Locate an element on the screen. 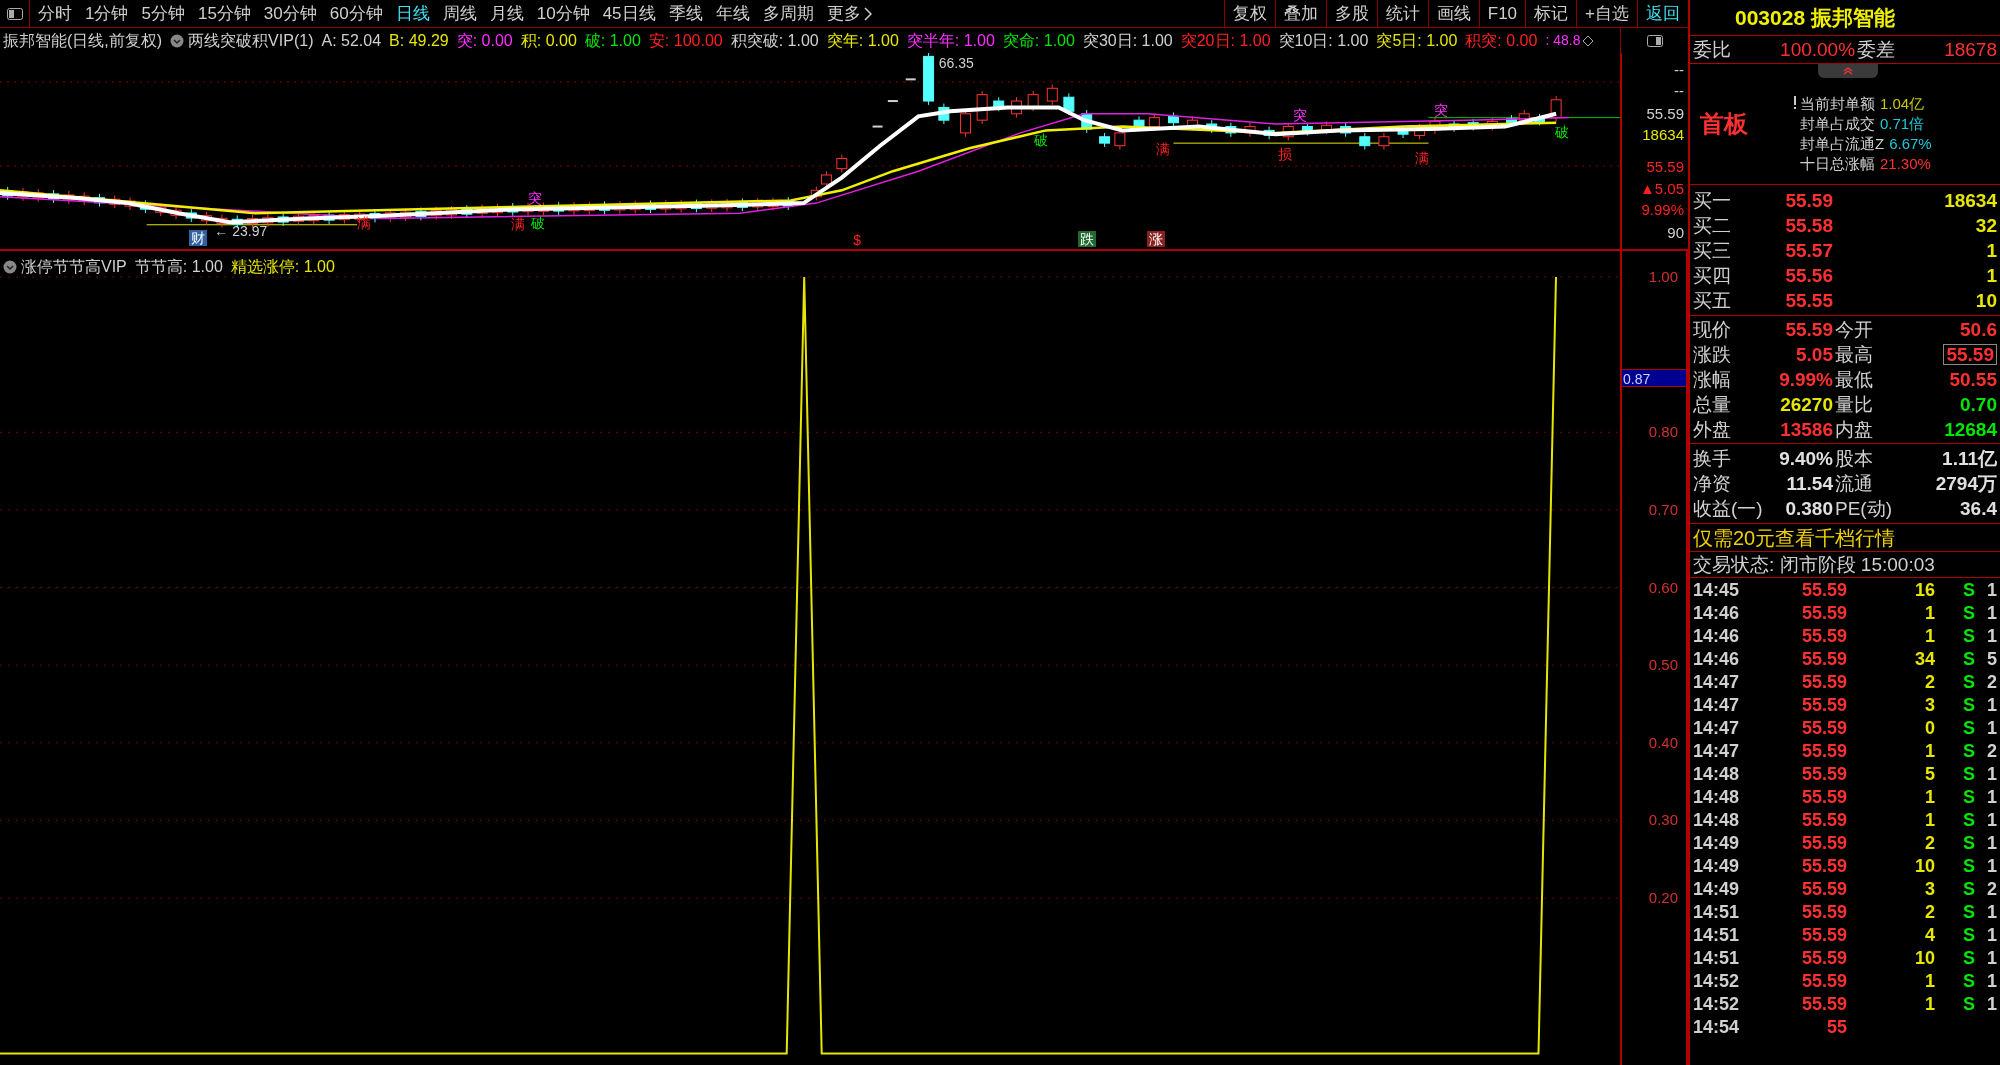  toolbar-button: 统计 is located at coordinates (1402, 13).